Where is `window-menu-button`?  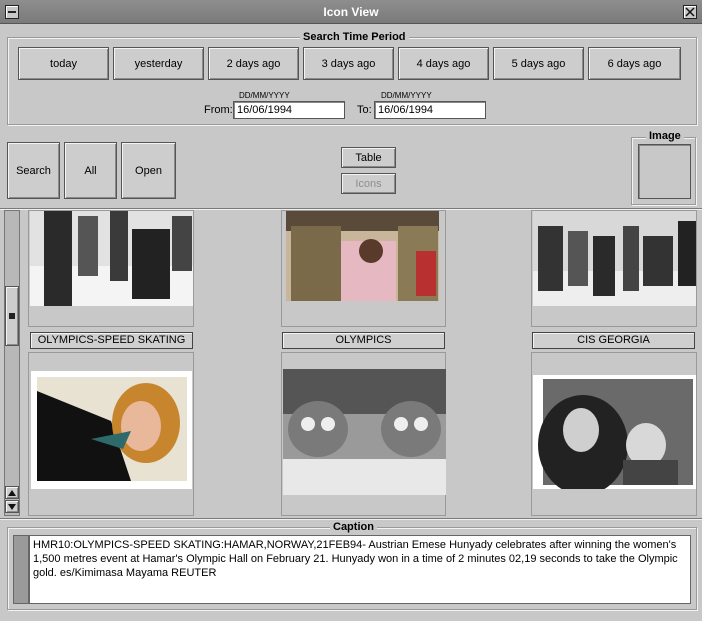 window-menu-button is located at coordinates (12, 12).